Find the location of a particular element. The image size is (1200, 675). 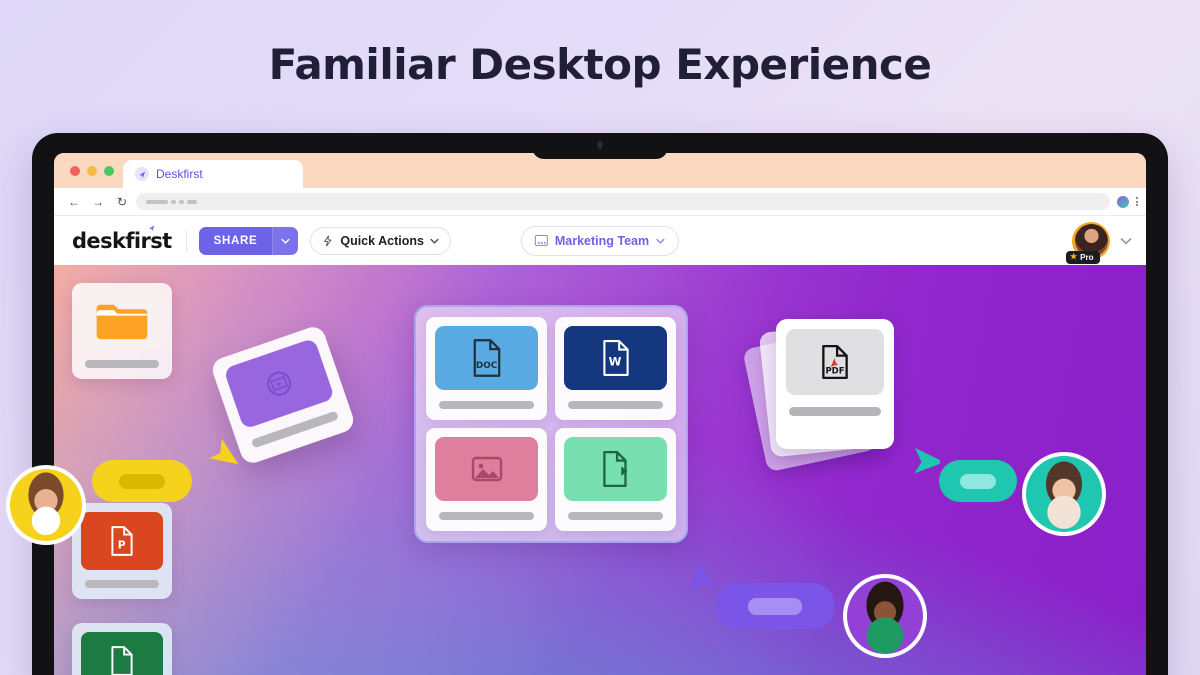

toolbar-right-group: ★ Pro is located at coordinates (1099, 242).